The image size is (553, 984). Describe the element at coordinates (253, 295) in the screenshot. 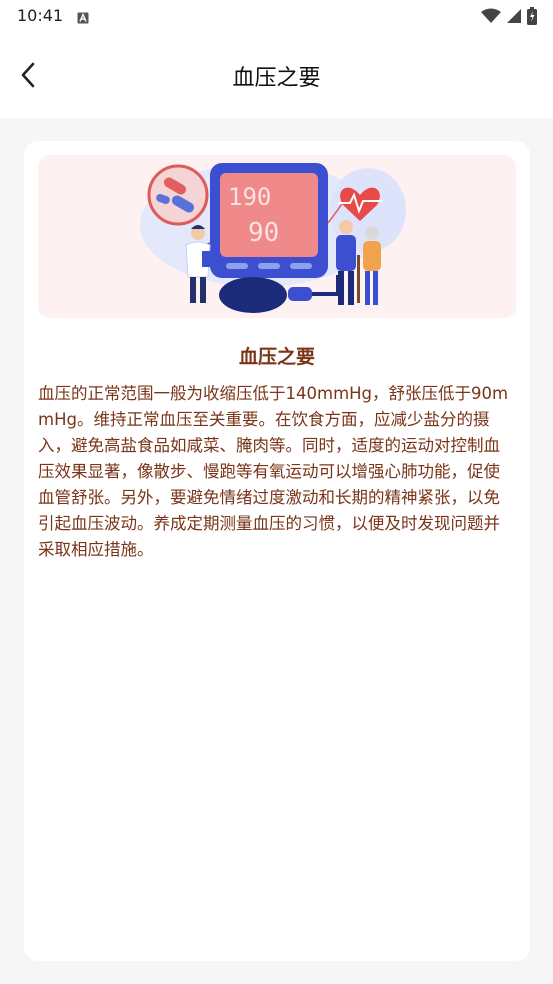

I see `pump-bulb-icon` at that location.